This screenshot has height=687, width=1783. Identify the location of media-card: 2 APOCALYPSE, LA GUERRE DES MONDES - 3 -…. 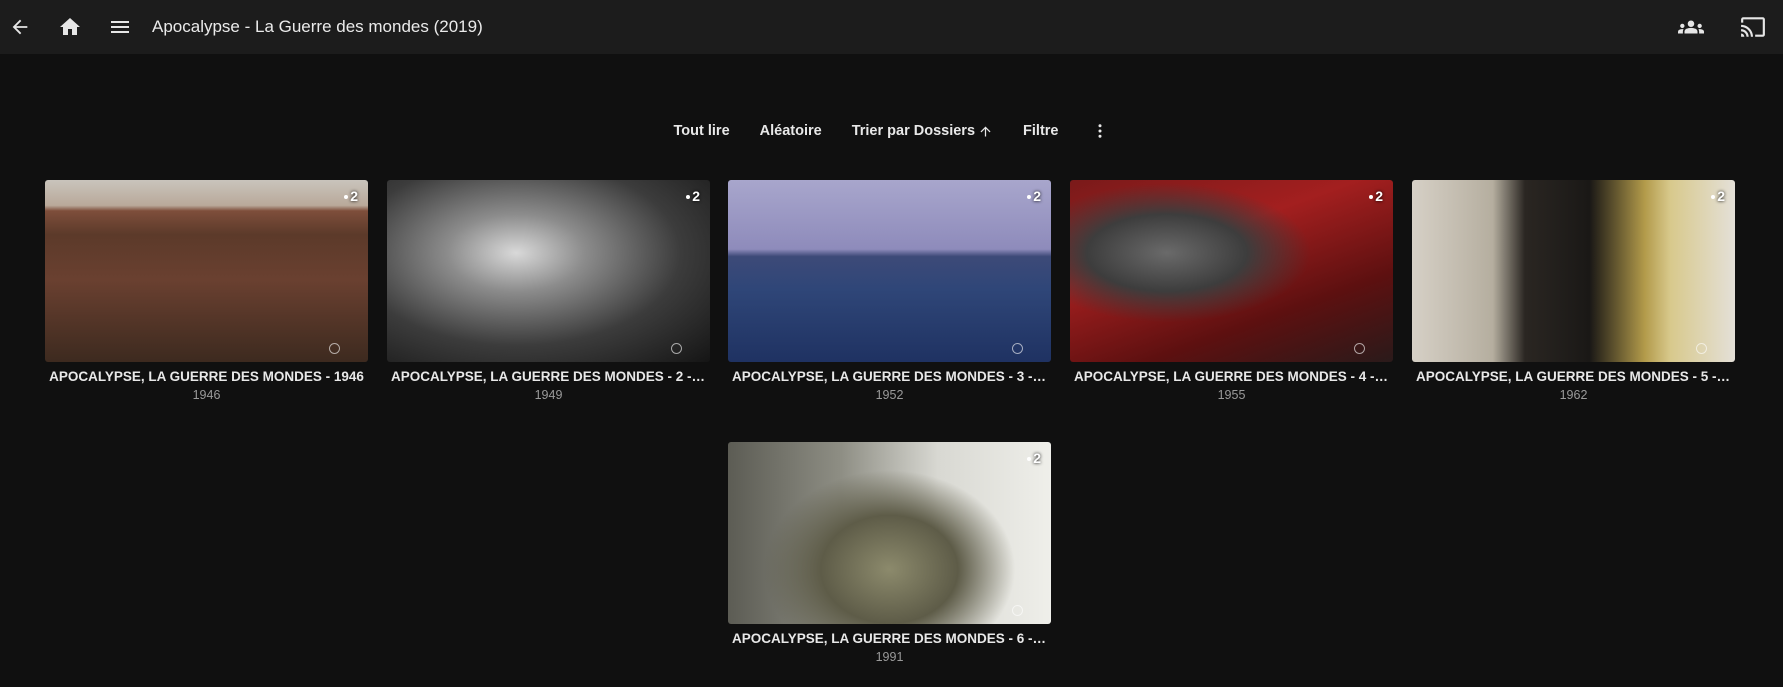
(889, 291).